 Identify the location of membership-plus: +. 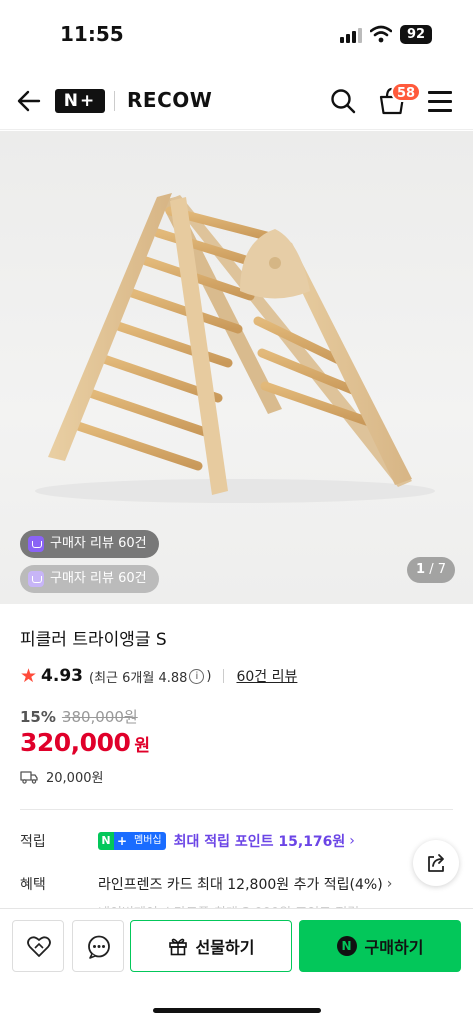
(122, 841).